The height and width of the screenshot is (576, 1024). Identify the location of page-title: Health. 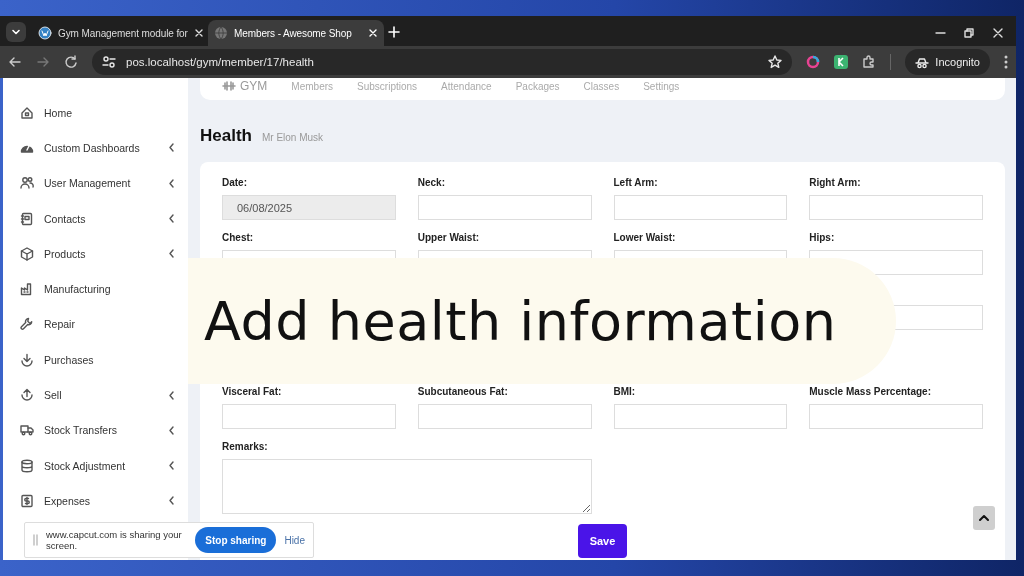
(226, 136).